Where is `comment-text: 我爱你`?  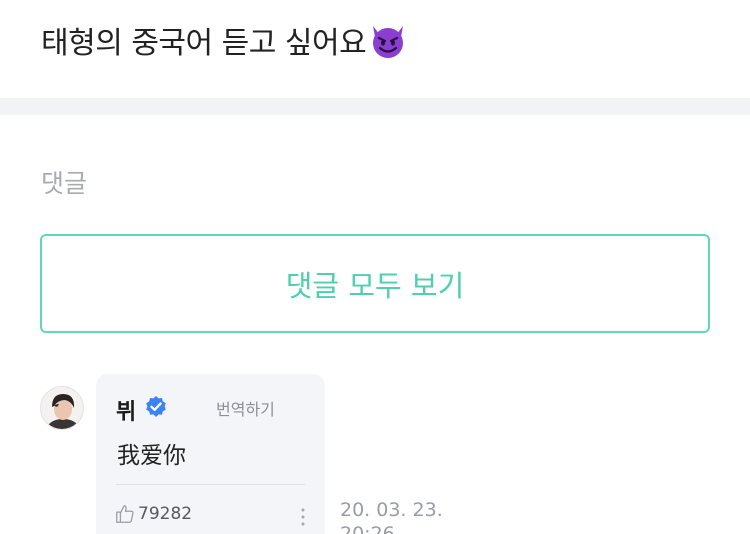 comment-text: 我爱你 is located at coordinates (151, 456).